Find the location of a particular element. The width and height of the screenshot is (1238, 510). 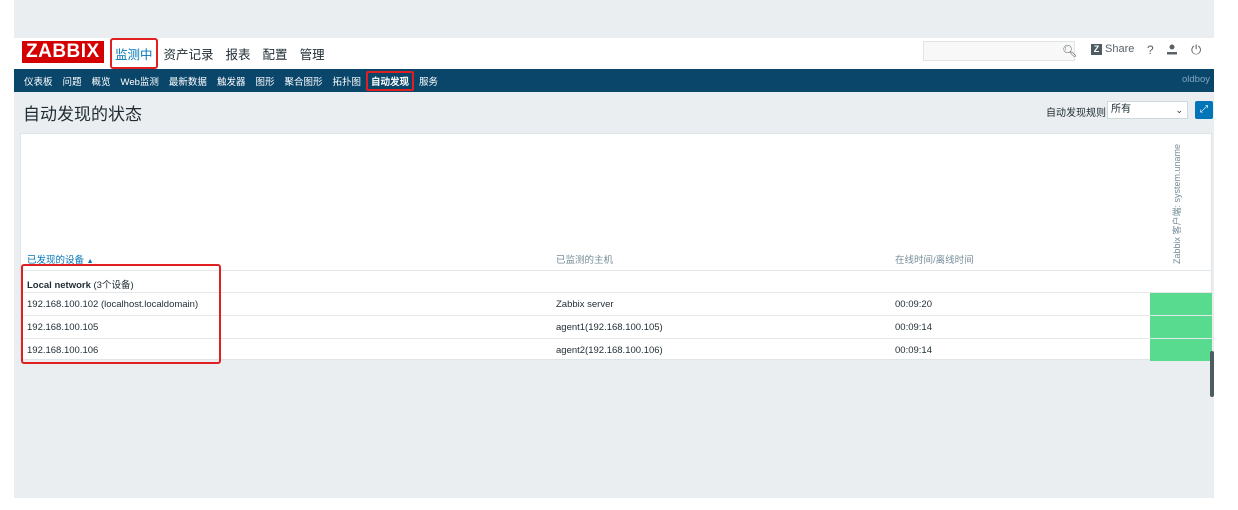

page-title: 自动发现的状态 is located at coordinates (82, 114).